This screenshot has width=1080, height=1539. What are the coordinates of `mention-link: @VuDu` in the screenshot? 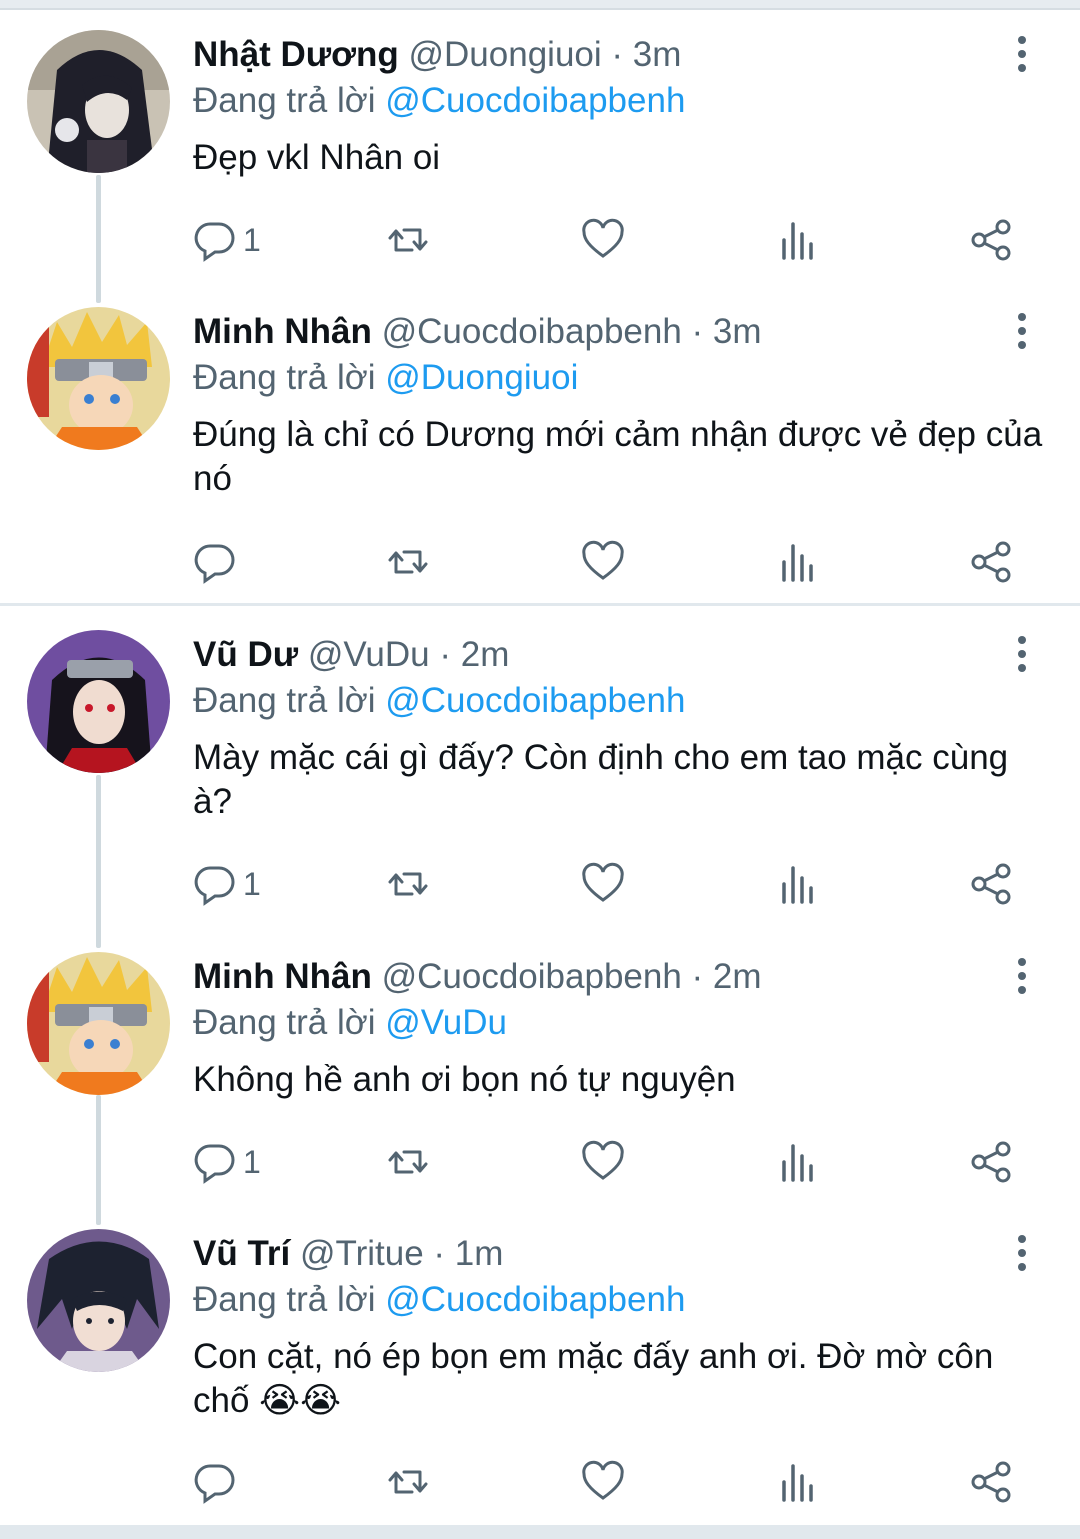 It's located at (446, 1022).